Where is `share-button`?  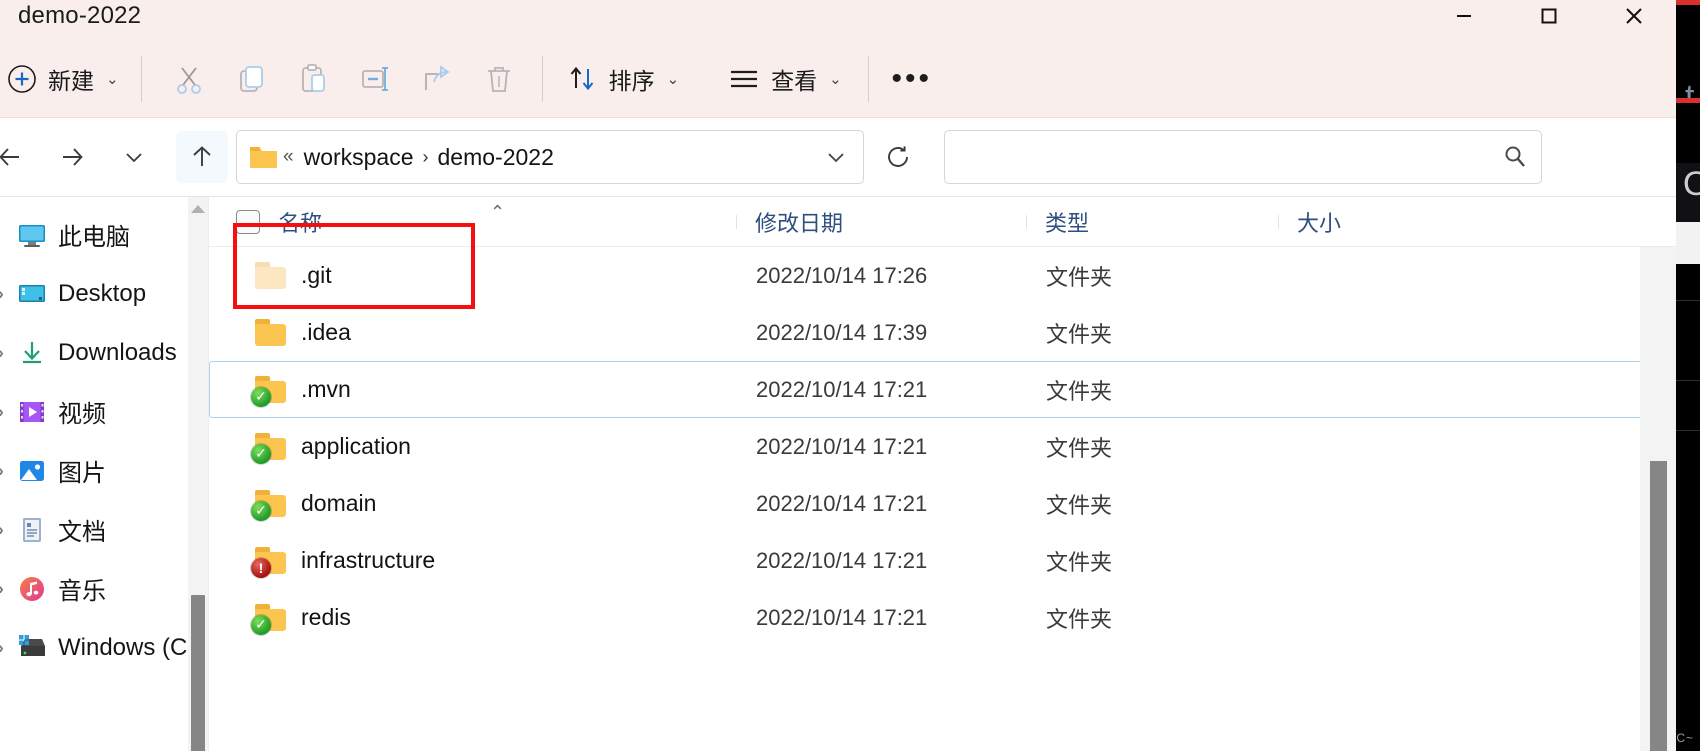 share-button is located at coordinates (437, 79).